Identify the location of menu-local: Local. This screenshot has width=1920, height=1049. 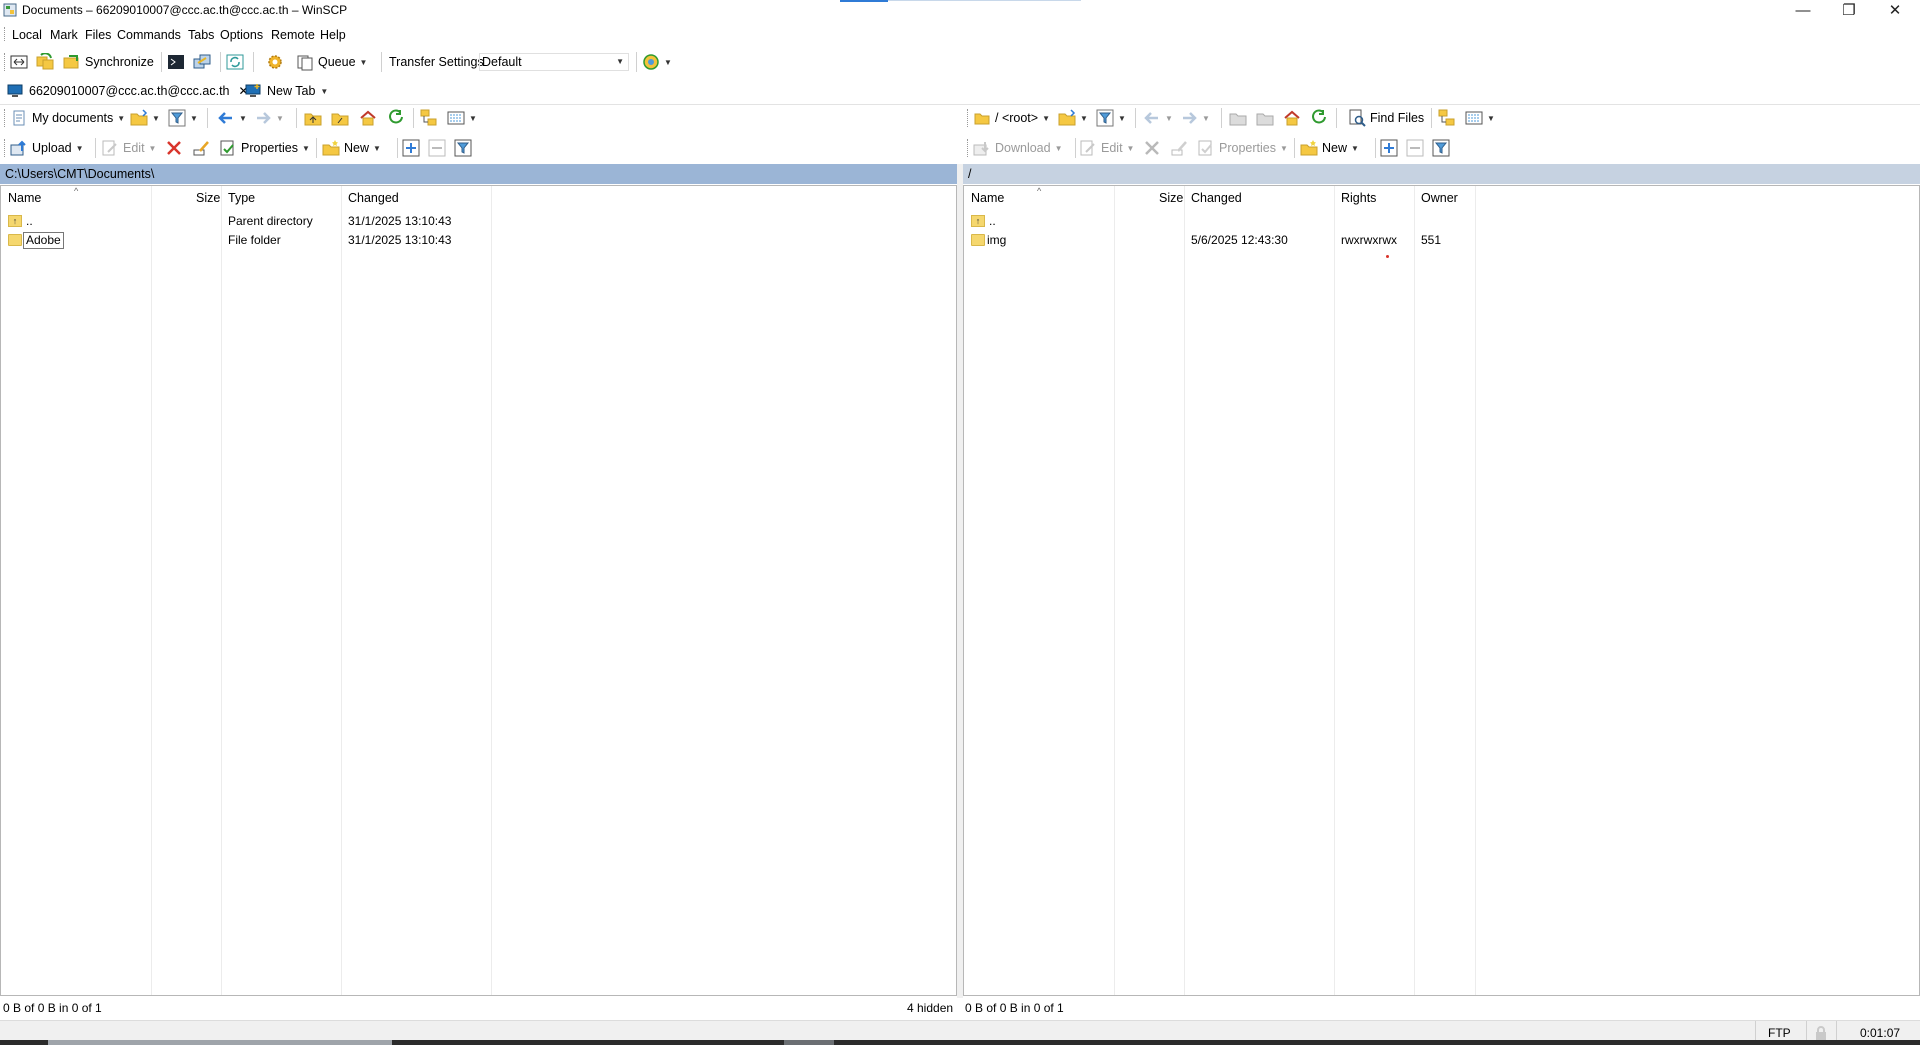
(27, 35).